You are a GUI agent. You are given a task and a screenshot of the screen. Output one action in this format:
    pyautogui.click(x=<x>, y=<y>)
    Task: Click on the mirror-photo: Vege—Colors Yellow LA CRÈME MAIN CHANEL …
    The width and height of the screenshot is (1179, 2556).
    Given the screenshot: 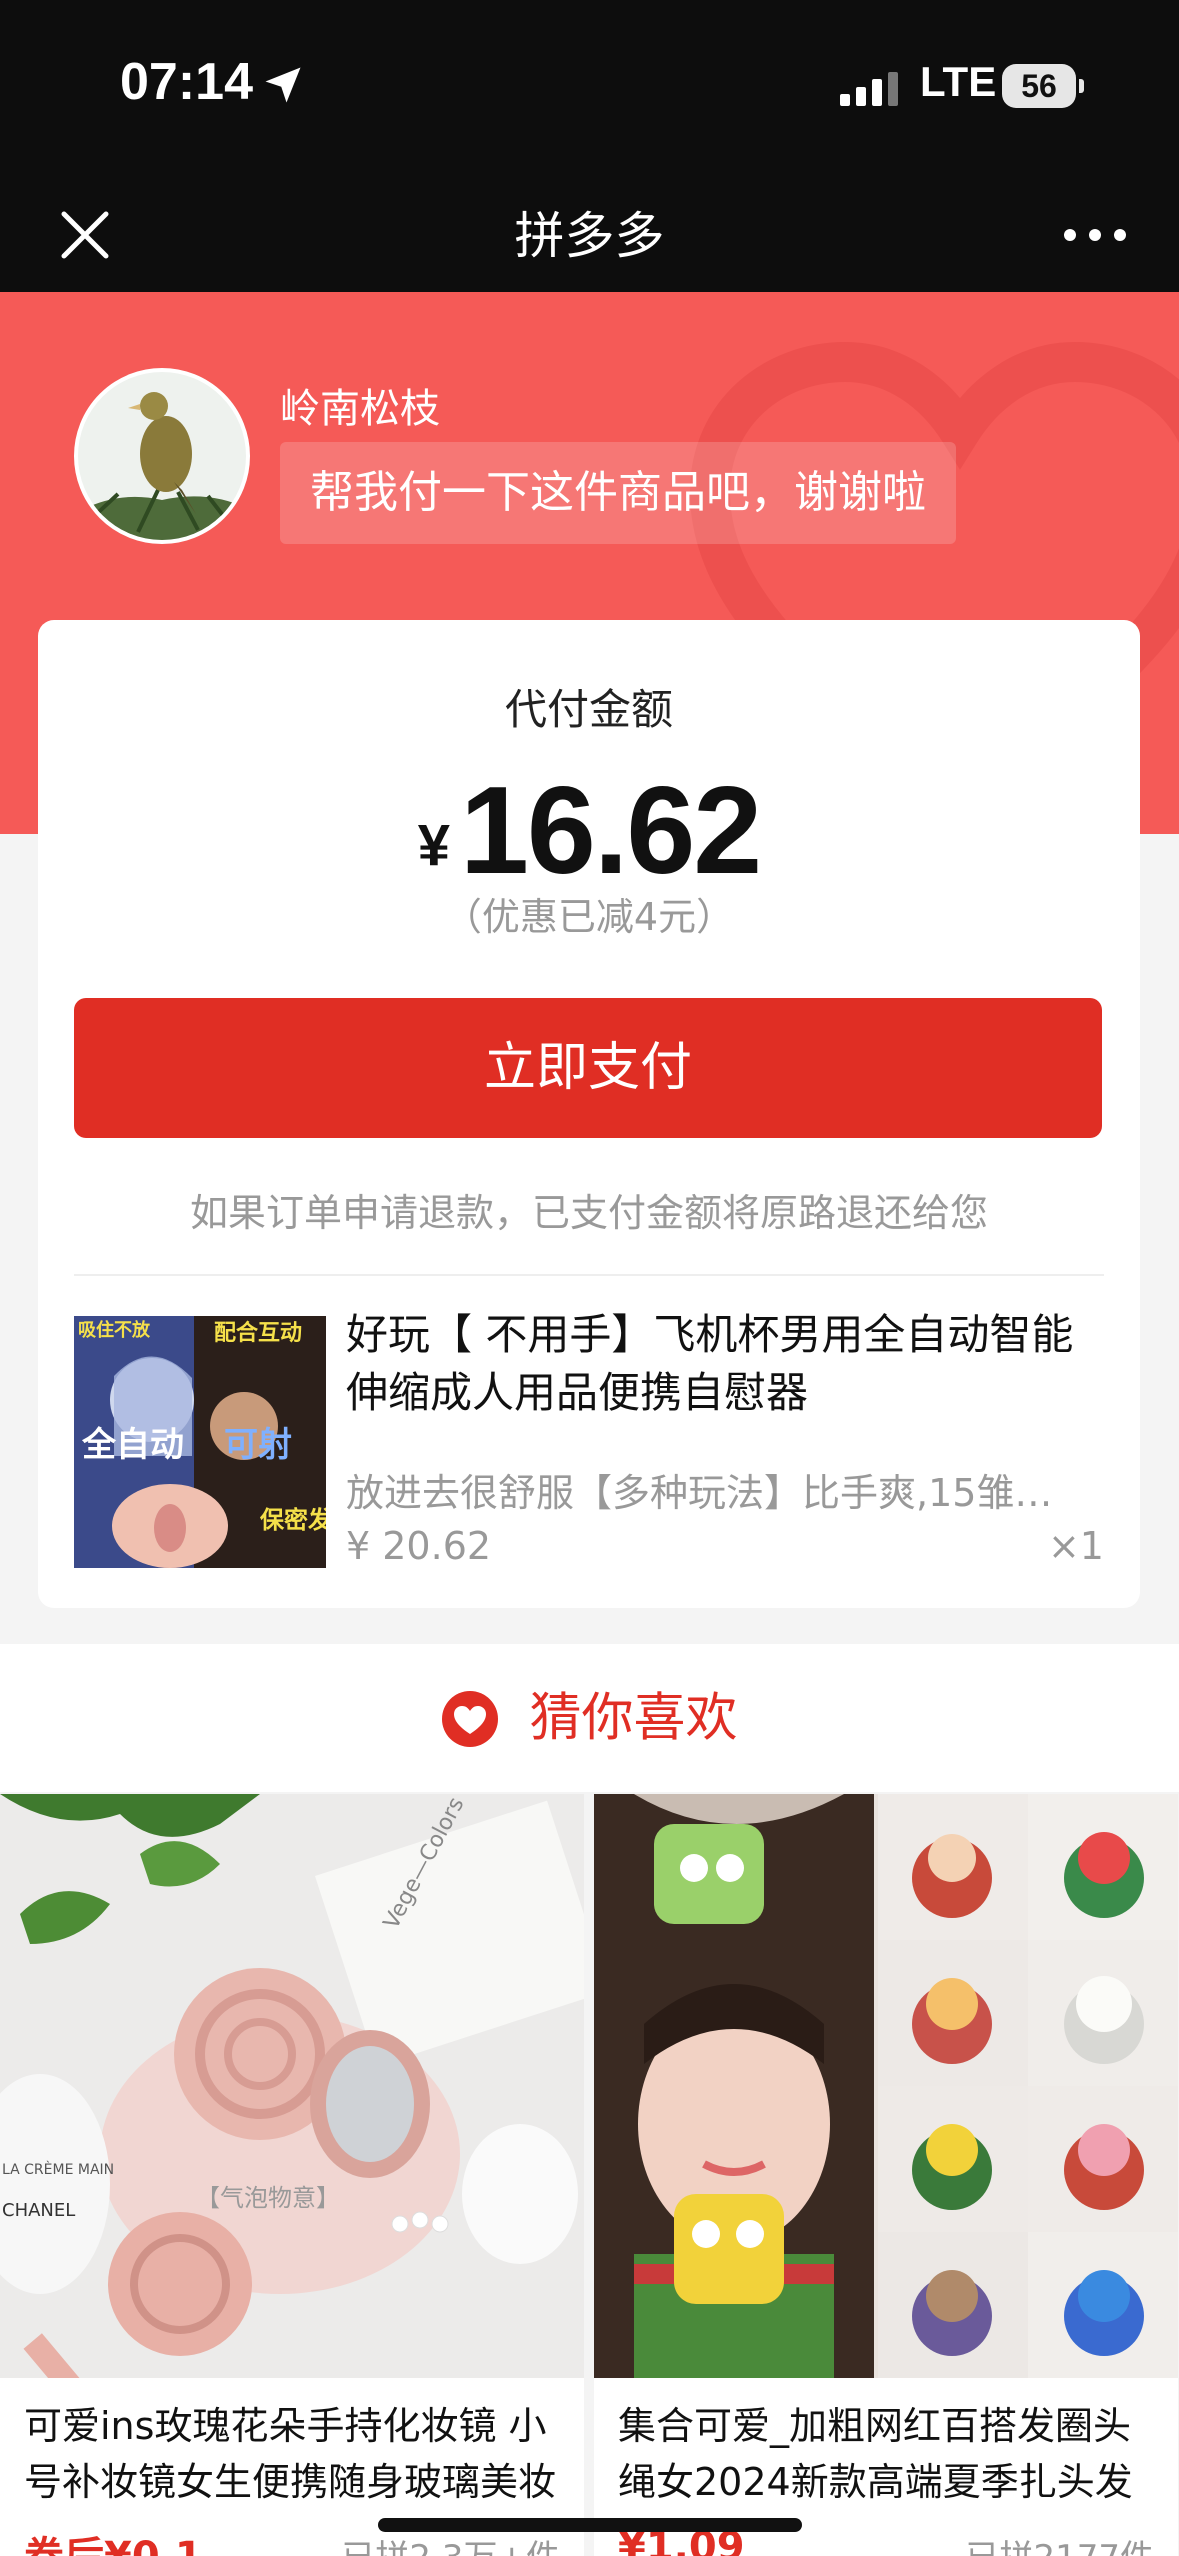 What is the action you would take?
    pyautogui.click(x=292, y=2086)
    